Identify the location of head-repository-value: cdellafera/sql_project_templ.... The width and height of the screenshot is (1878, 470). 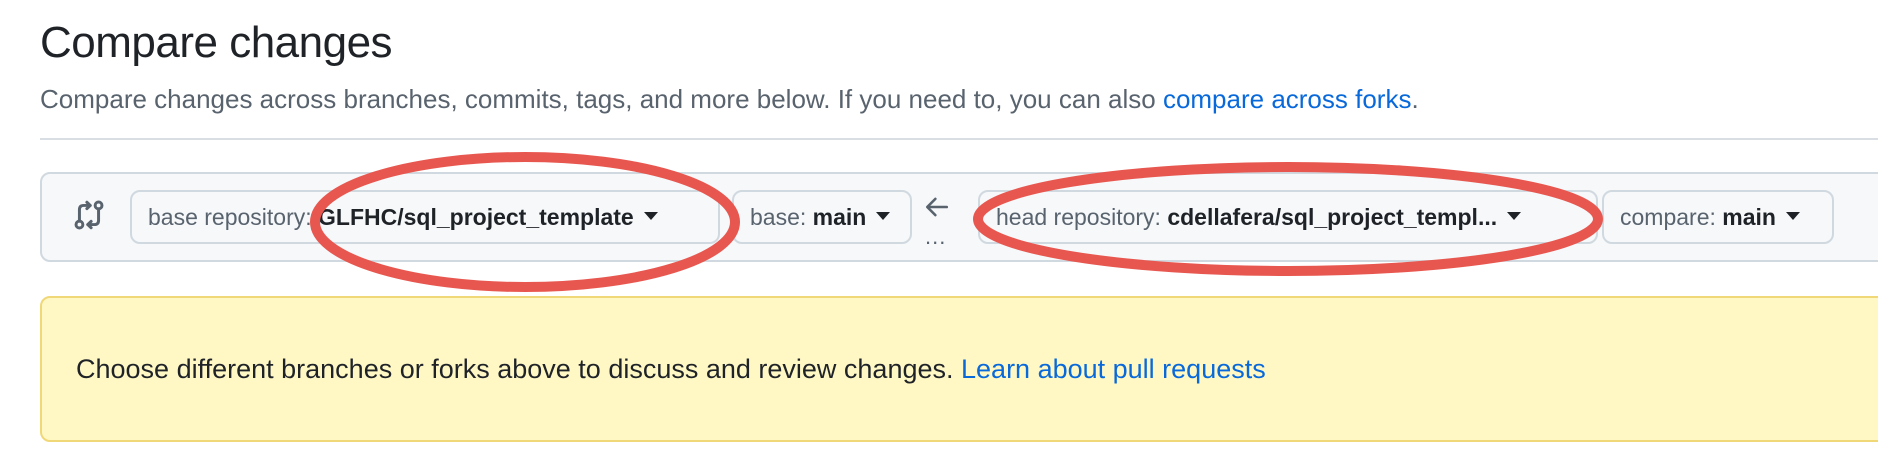
(1332, 217).